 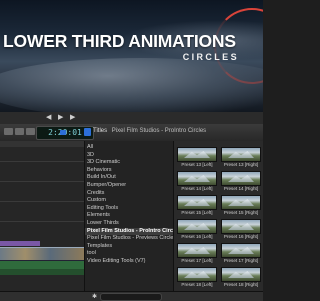 What do you see at coordinates (241, 236) in the screenshot?
I see `thumbnail-caption: Preset 16 [Right]` at bounding box center [241, 236].